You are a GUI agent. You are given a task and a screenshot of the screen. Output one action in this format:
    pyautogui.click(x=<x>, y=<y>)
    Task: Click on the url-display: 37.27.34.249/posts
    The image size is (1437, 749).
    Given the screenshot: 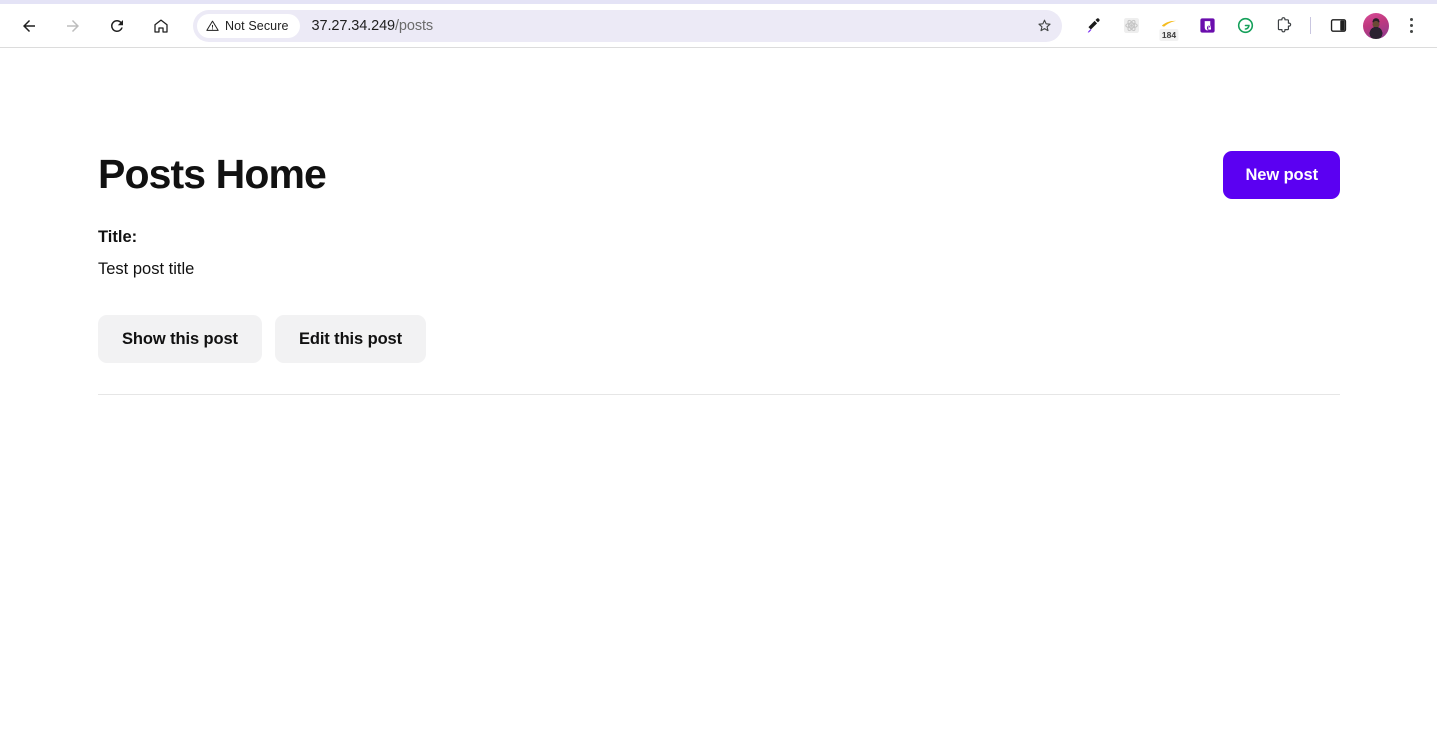 What is the action you would take?
    pyautogui.click(x=373, y=26)
    